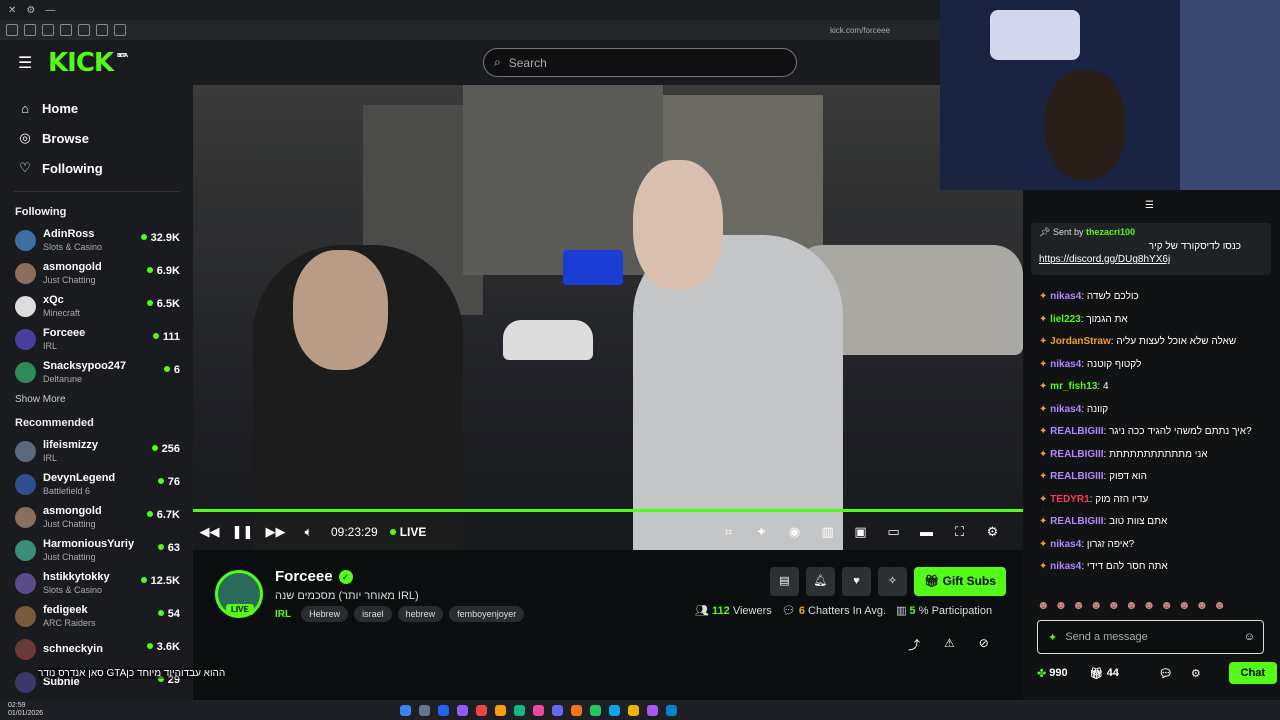  I want to click on minimize-icon: —, so click(50, 10).